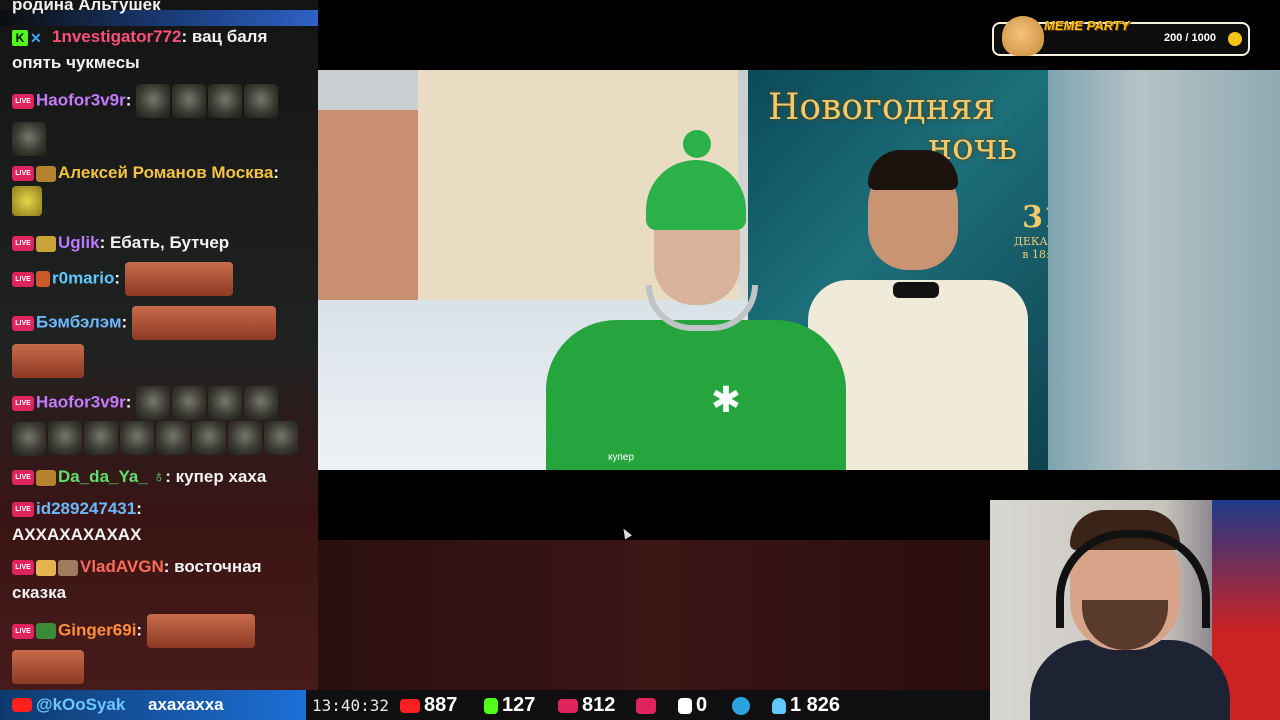  Describe the element at coordinates (1190, 38) in the screenshot. I see `meme-party-count: 200 / 1000` at that location.